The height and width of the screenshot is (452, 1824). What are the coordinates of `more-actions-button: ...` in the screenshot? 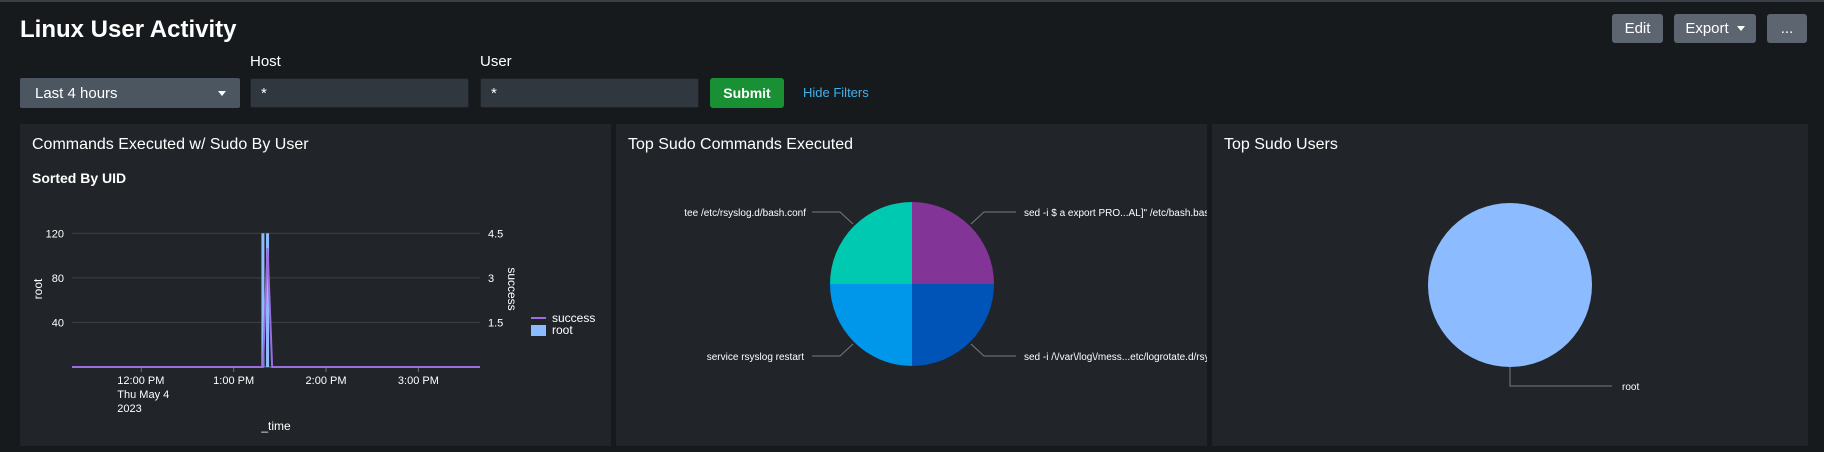 It's located at (1787, 28).